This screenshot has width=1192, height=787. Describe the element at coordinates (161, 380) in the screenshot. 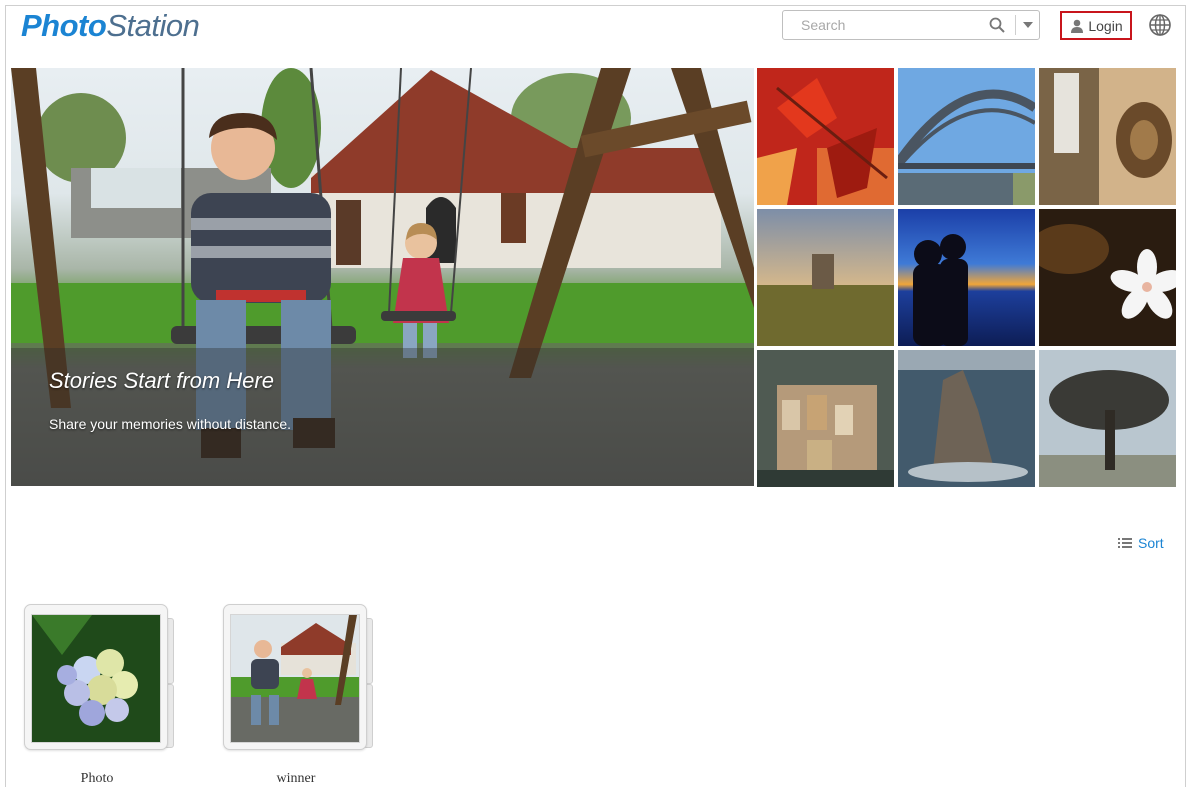

I see `hero-title: Stories Start from Here` at that location.